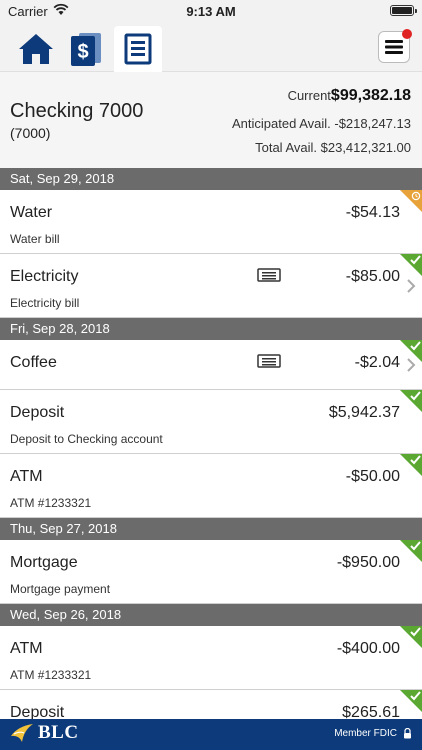 This screenshot has height=750, width=422. I want to click on home-icon, so click(36, 49).